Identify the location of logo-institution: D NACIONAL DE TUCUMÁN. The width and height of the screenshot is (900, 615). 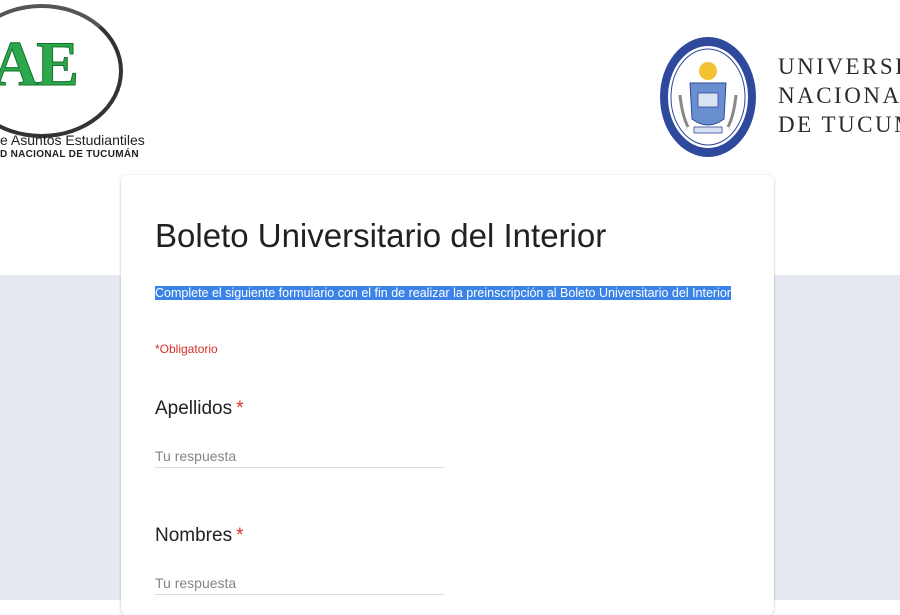
(69, 154).